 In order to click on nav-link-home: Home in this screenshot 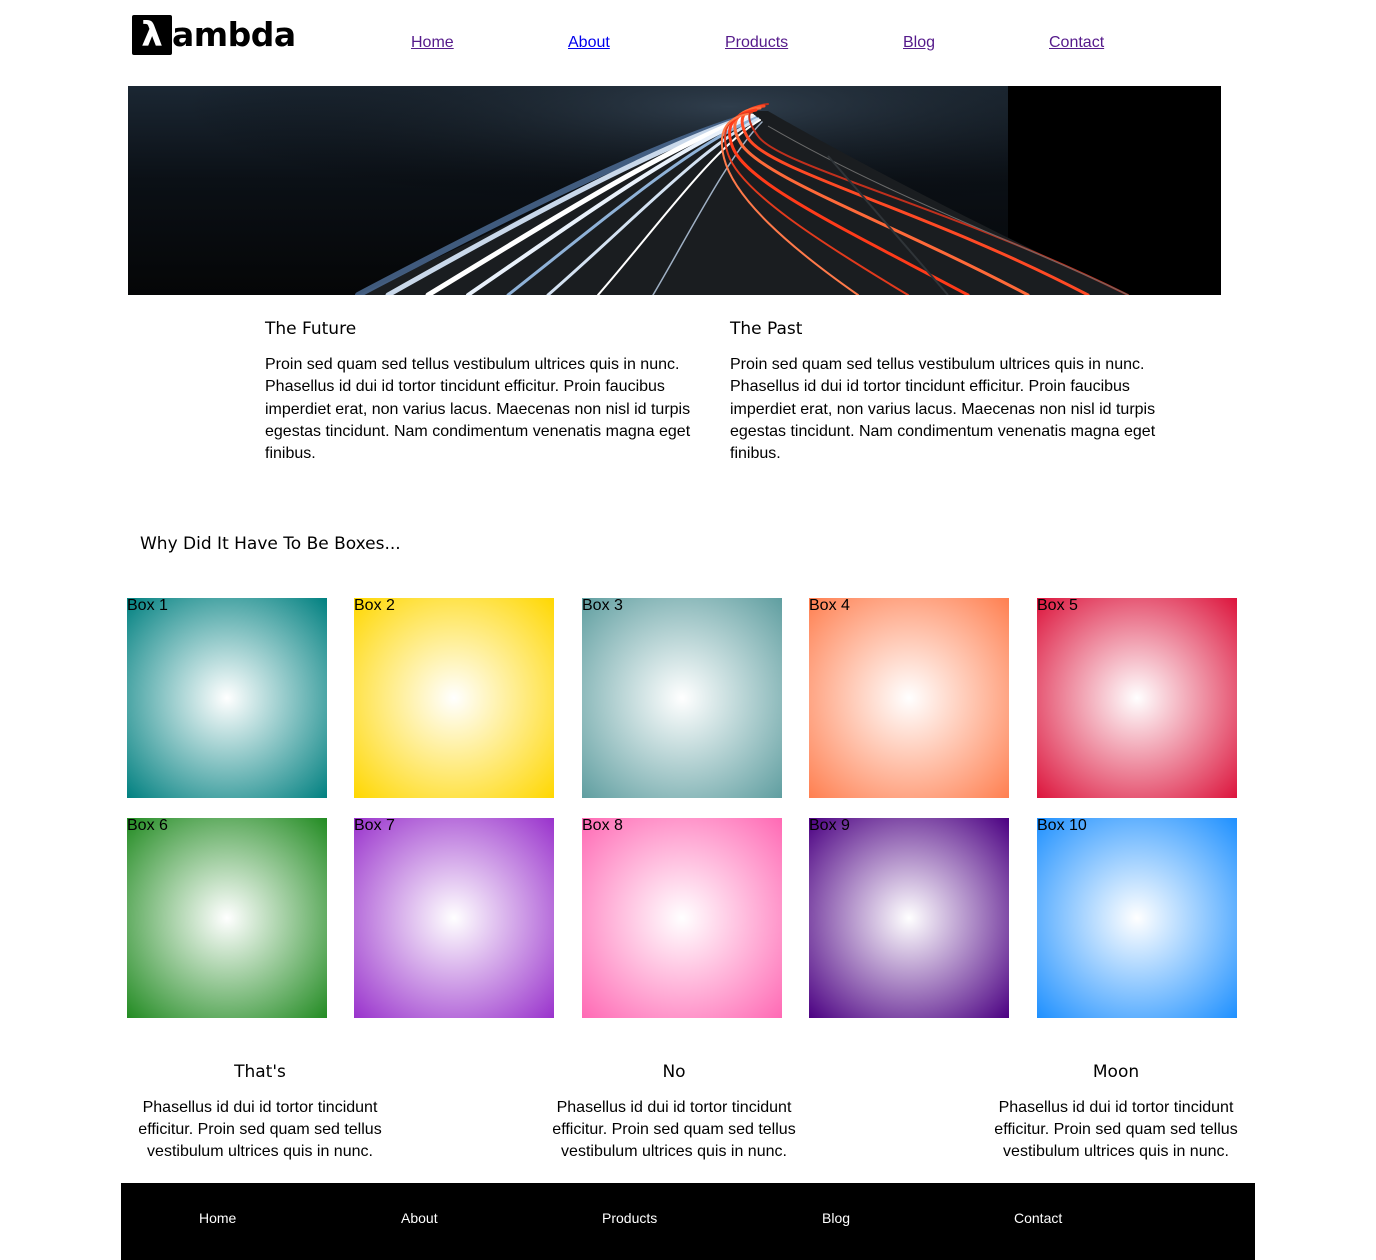, I will do `click(432, 43)`.